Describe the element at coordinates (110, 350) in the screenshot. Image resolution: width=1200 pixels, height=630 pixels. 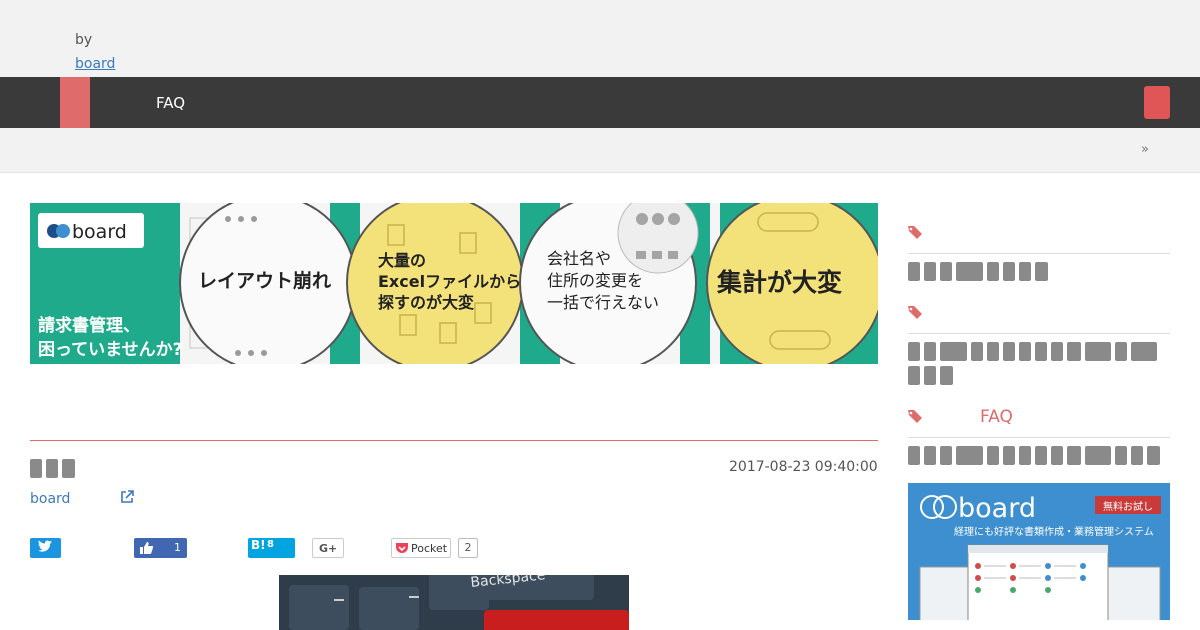
I see `hero-tagline-2: 困っていませんか?` at that location.